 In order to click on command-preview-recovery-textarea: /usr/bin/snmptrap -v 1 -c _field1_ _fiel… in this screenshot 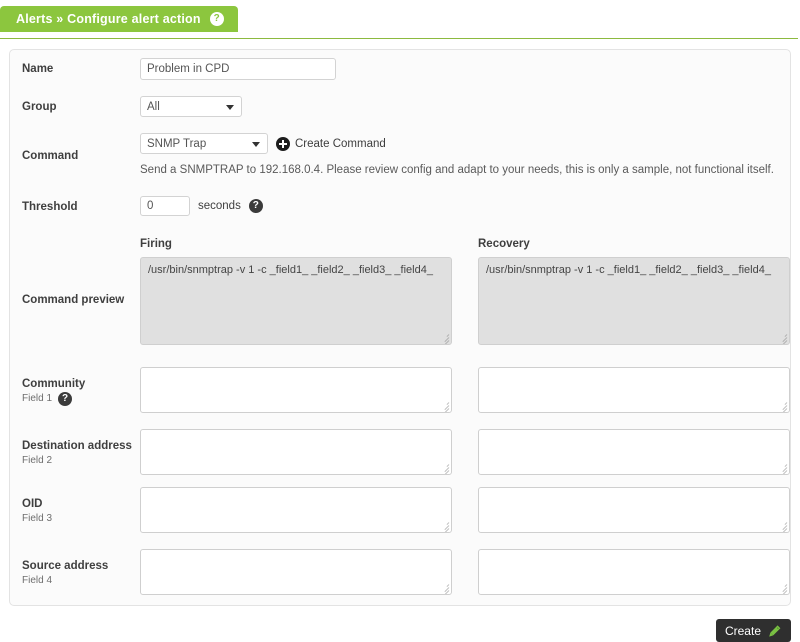, I will do `click(634, 301)`.